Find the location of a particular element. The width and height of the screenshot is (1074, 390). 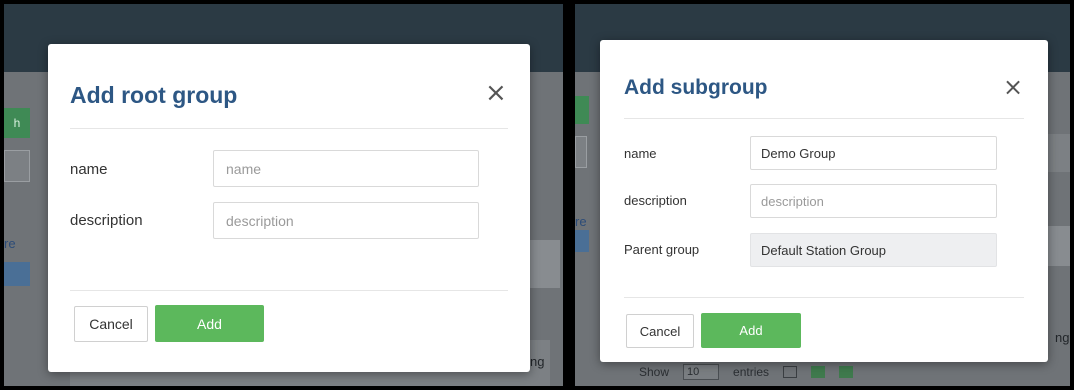

excel-icon is located at coordinates (846, 372).